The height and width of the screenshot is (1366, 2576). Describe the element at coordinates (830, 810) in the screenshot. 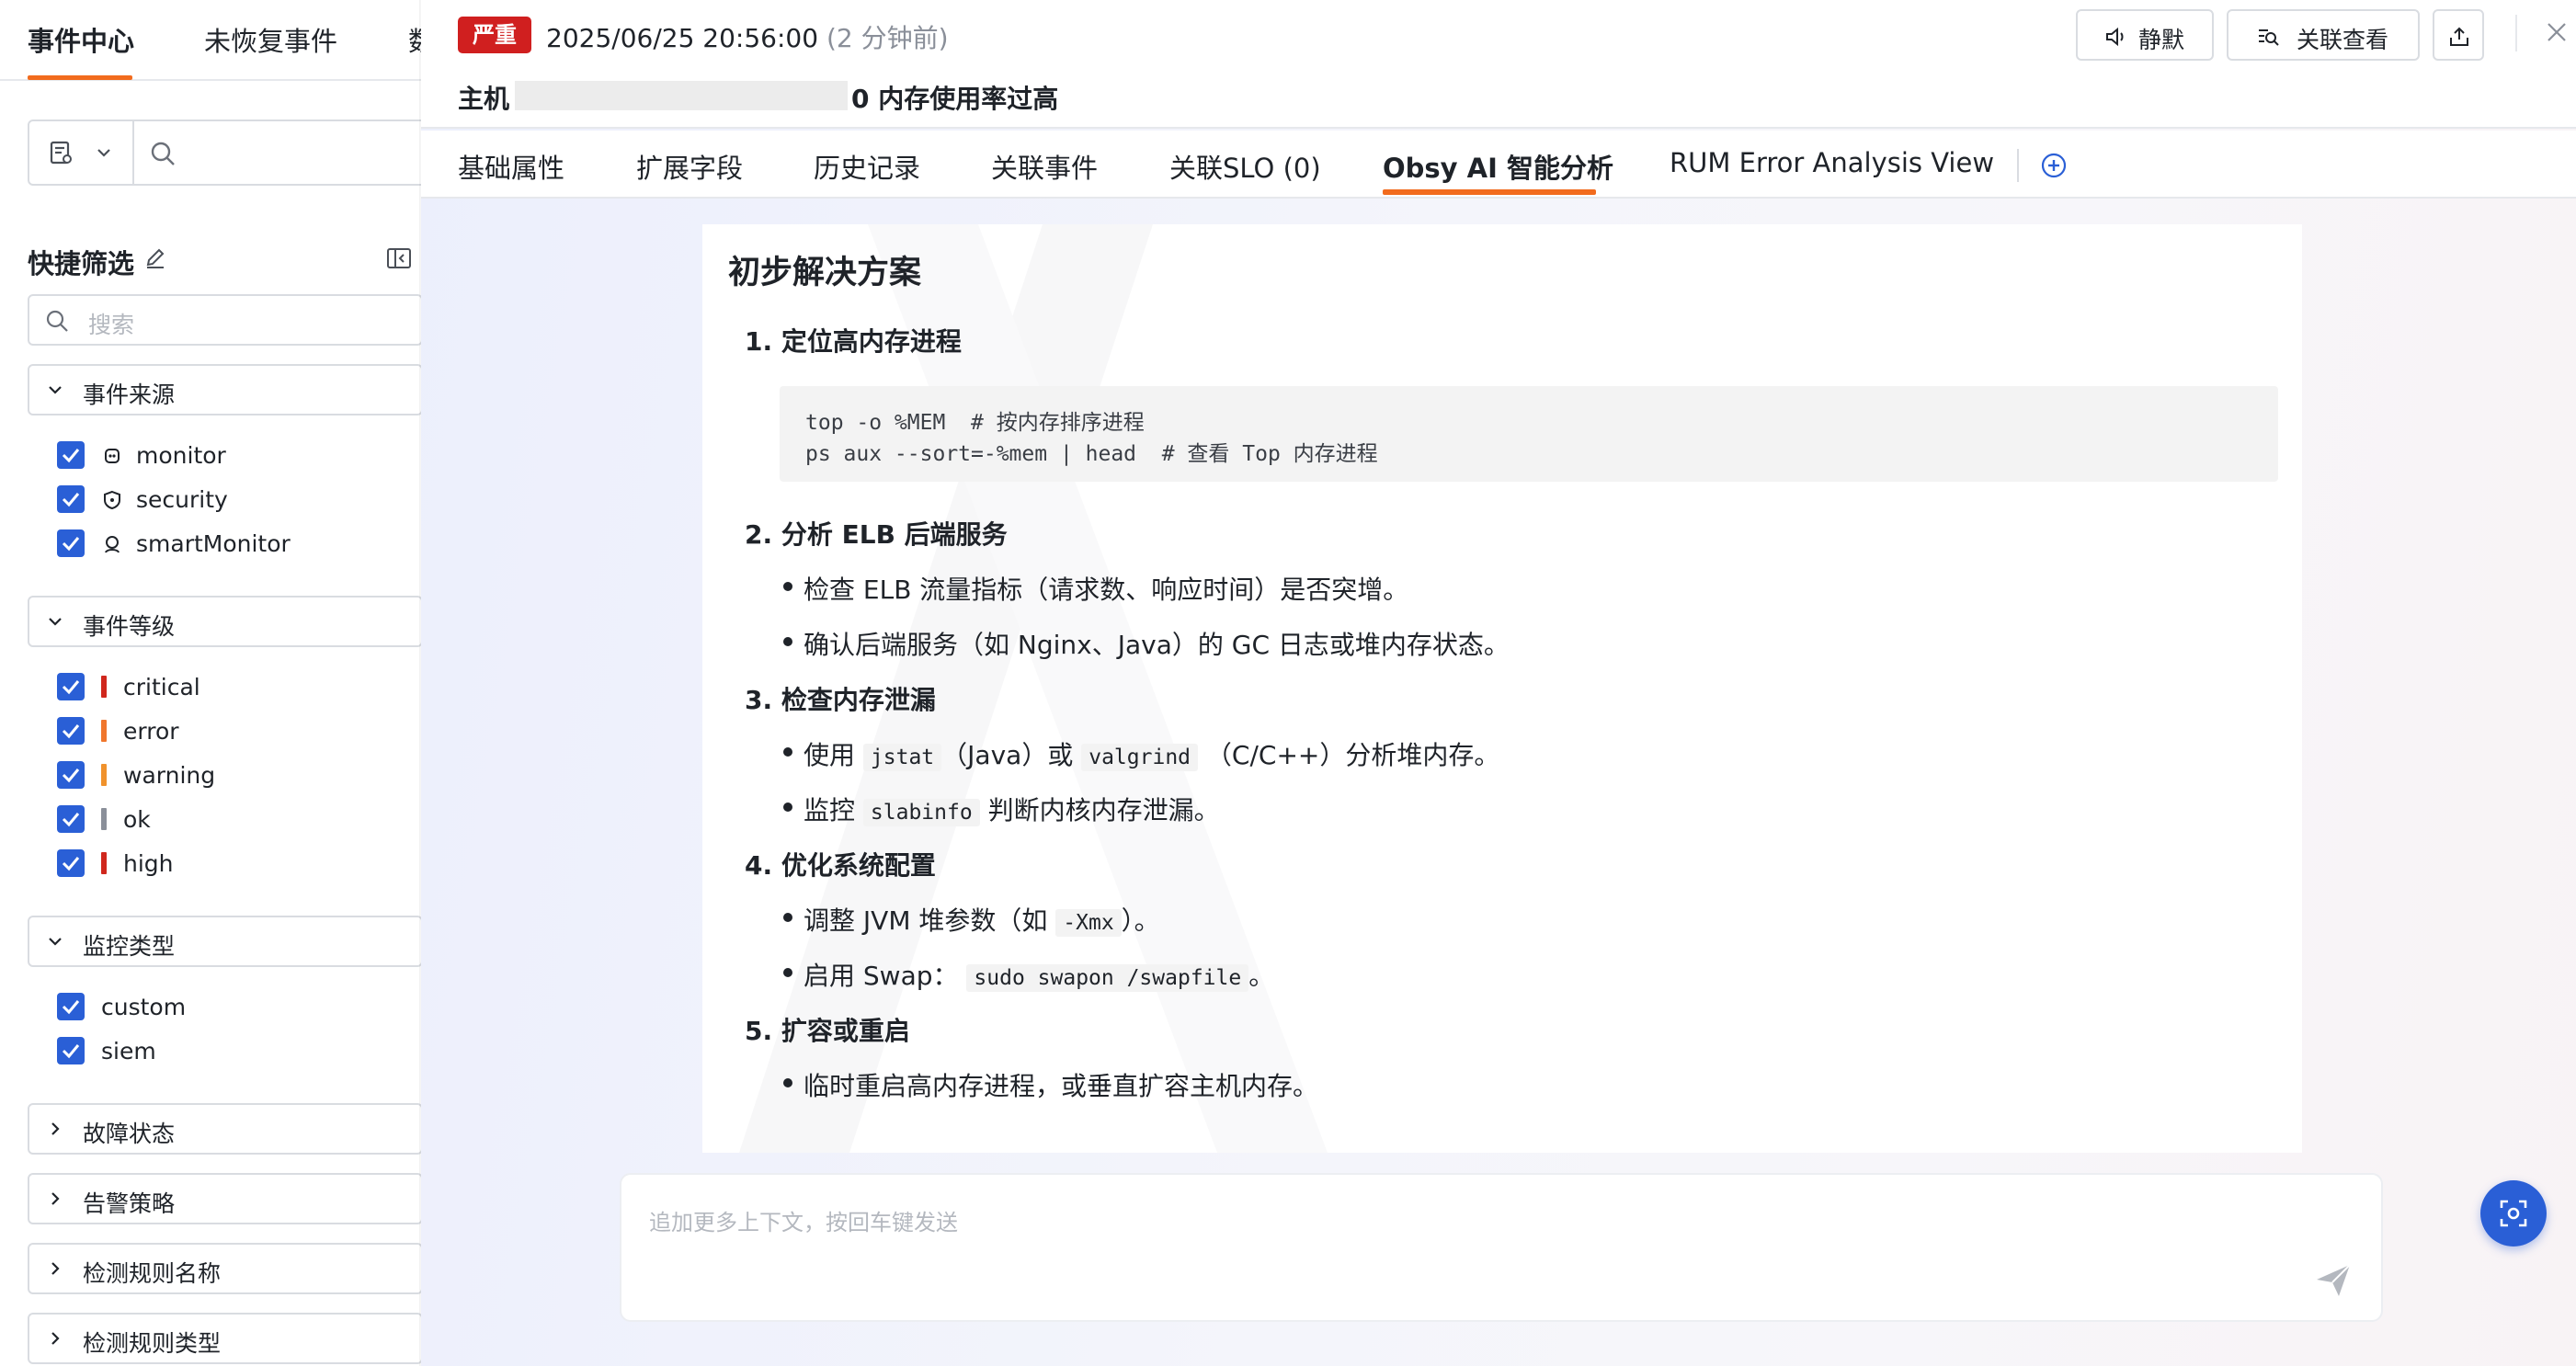

I see `bullet-text: 监控` at that location.